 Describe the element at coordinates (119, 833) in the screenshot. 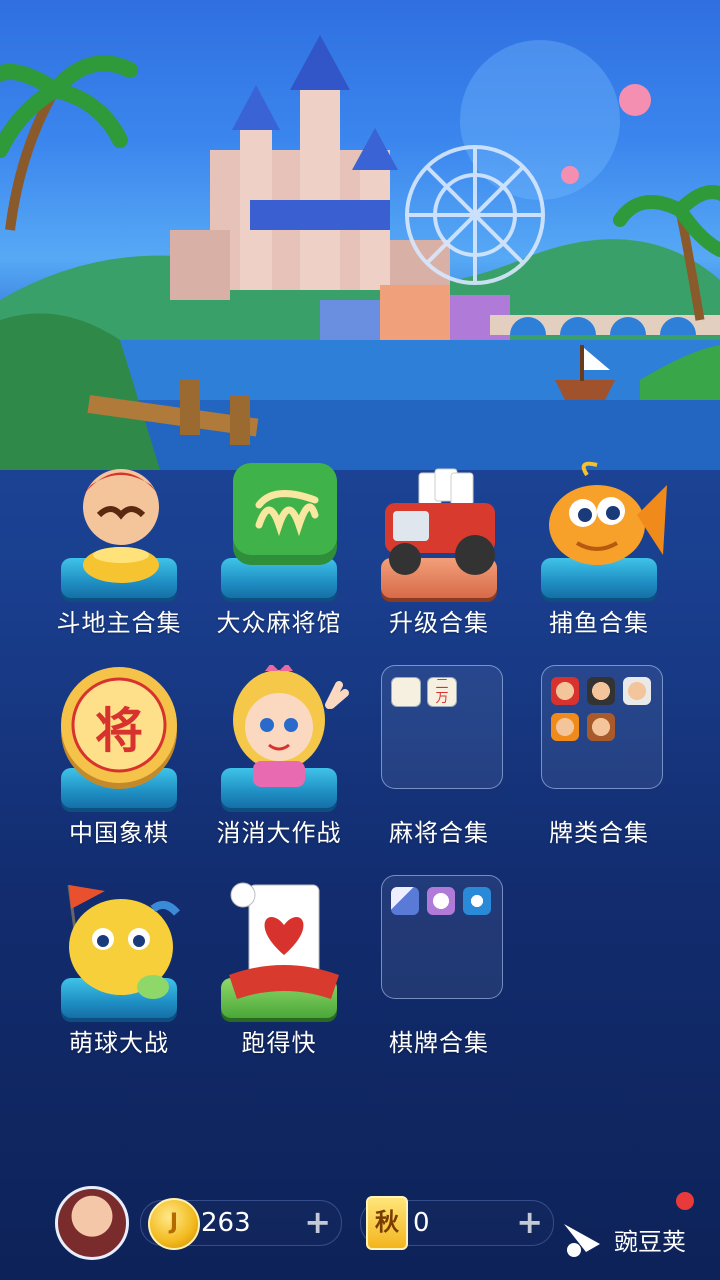

I see `game-label: 中国象棋` at that location.